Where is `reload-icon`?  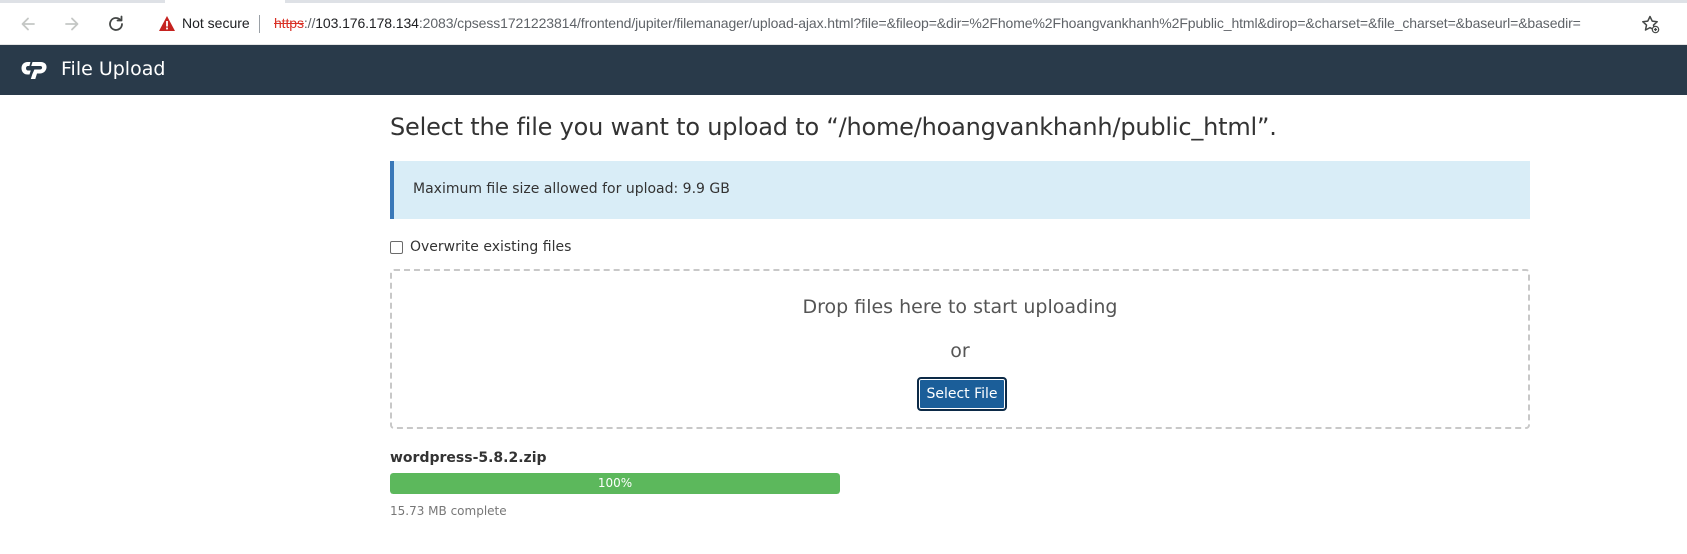 reload-icon is located at coordinates (116, 23).